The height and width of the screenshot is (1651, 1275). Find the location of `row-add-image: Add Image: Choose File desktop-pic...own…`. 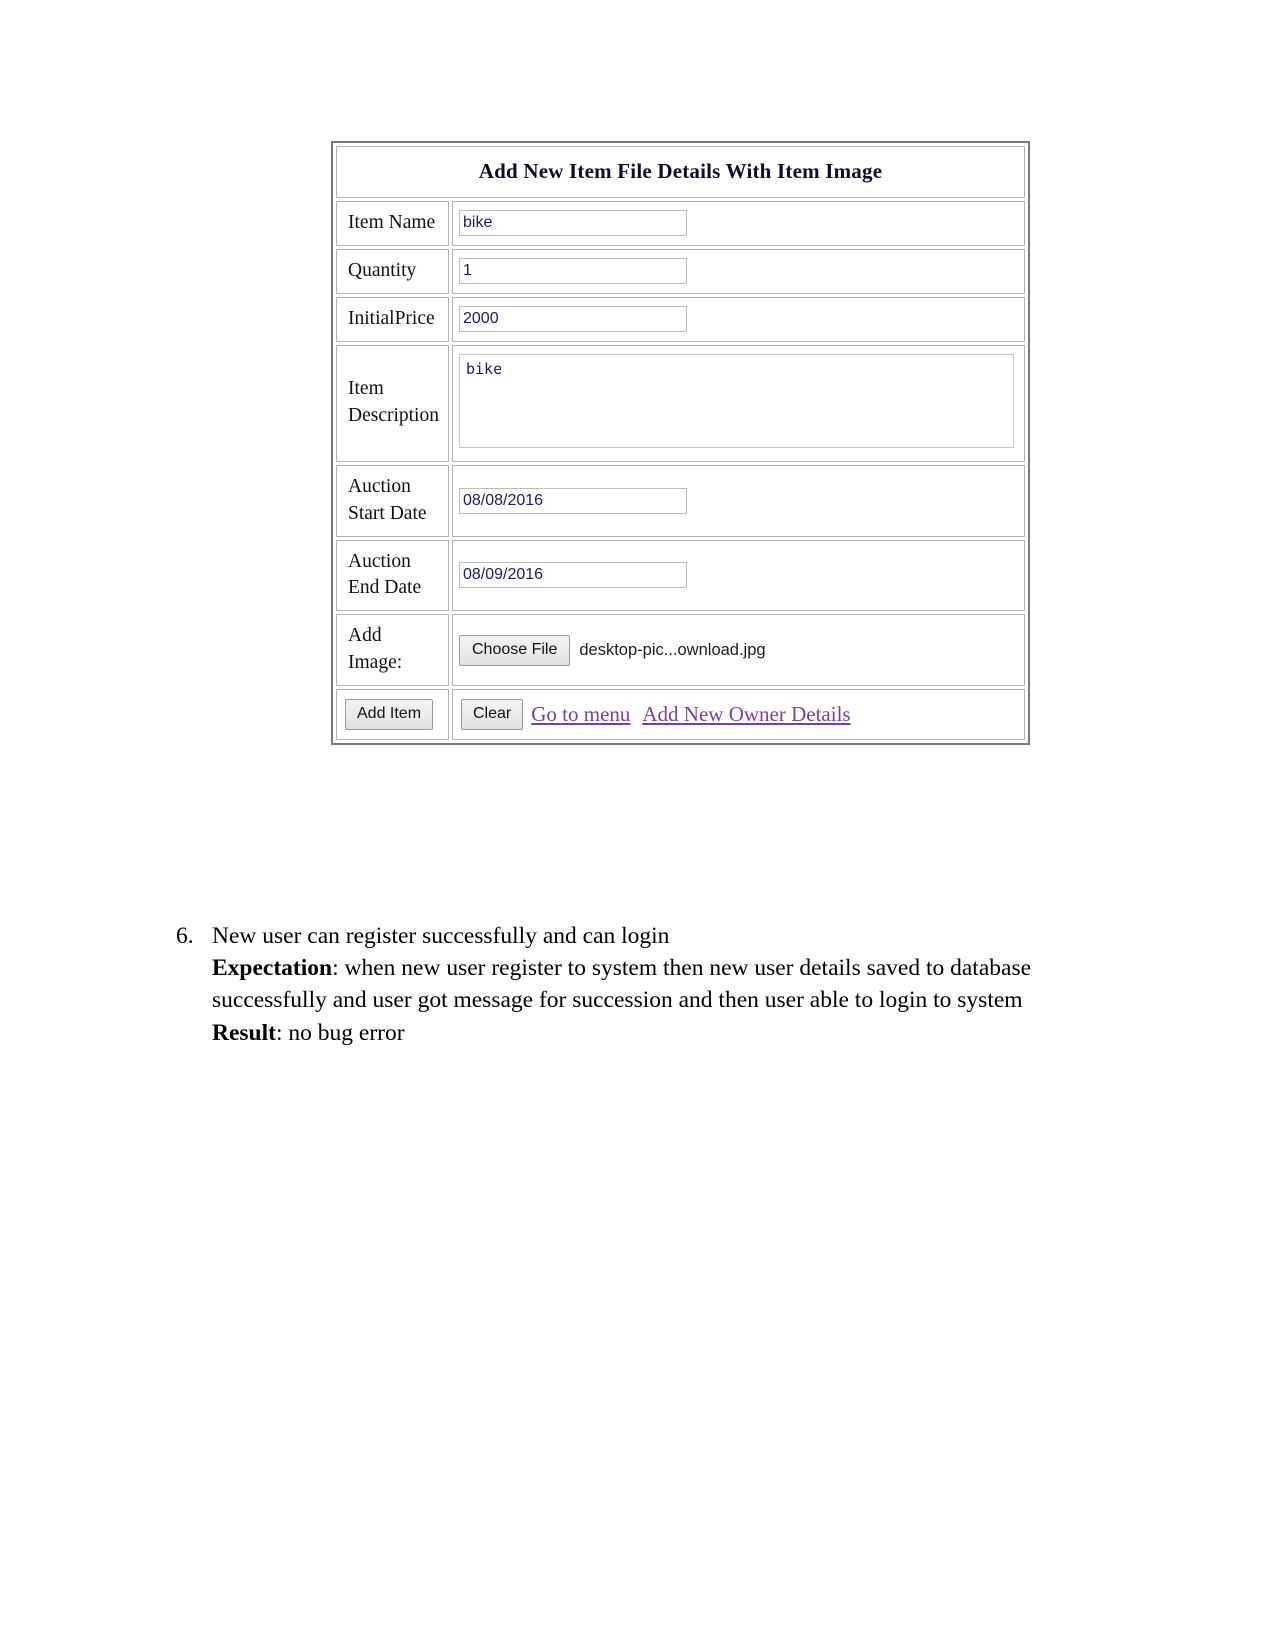

row-add-image: Add Image: Choose File desktop-pic...own… is located at coordinates (680, 650).